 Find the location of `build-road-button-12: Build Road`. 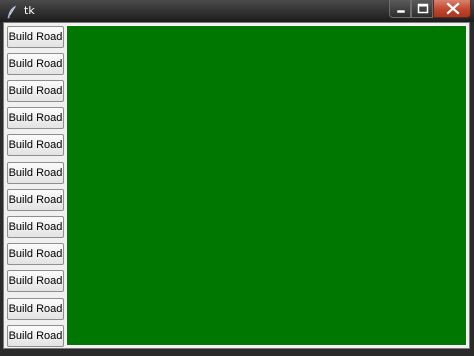

build-road-button-12: Build Road is located at coordinates (35, 336).